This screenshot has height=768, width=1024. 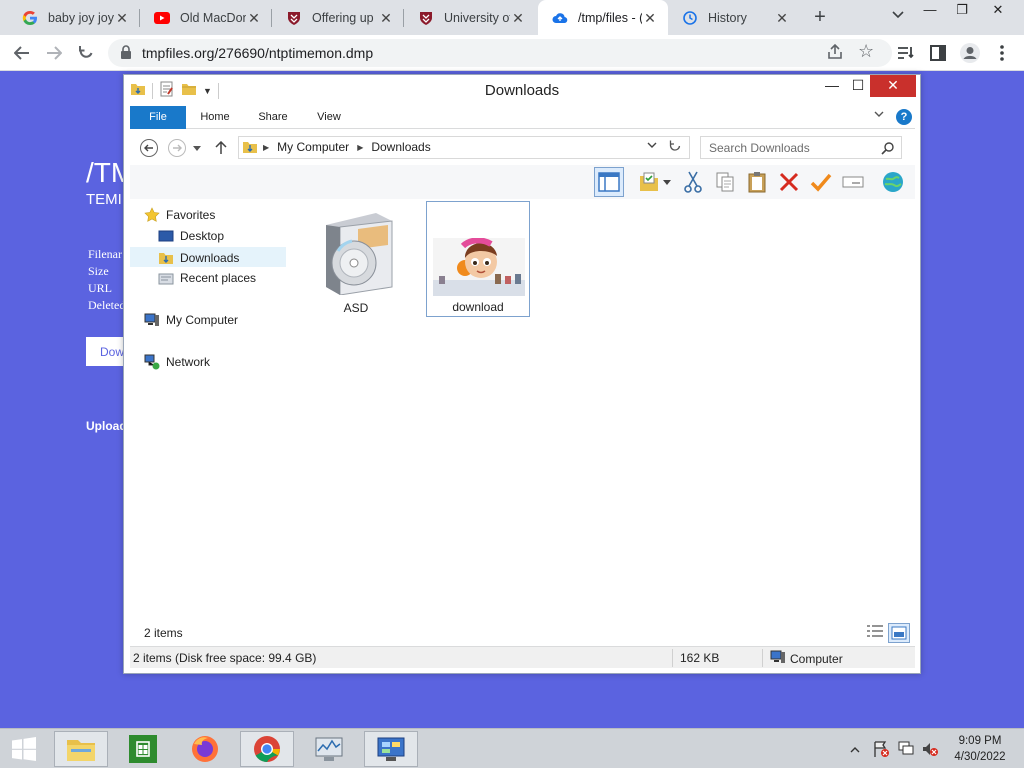 What do you see at coordinates (893, 86) in the screenshot?
I see `explorer-close-button: ✕` at bounding box center [893, 86].